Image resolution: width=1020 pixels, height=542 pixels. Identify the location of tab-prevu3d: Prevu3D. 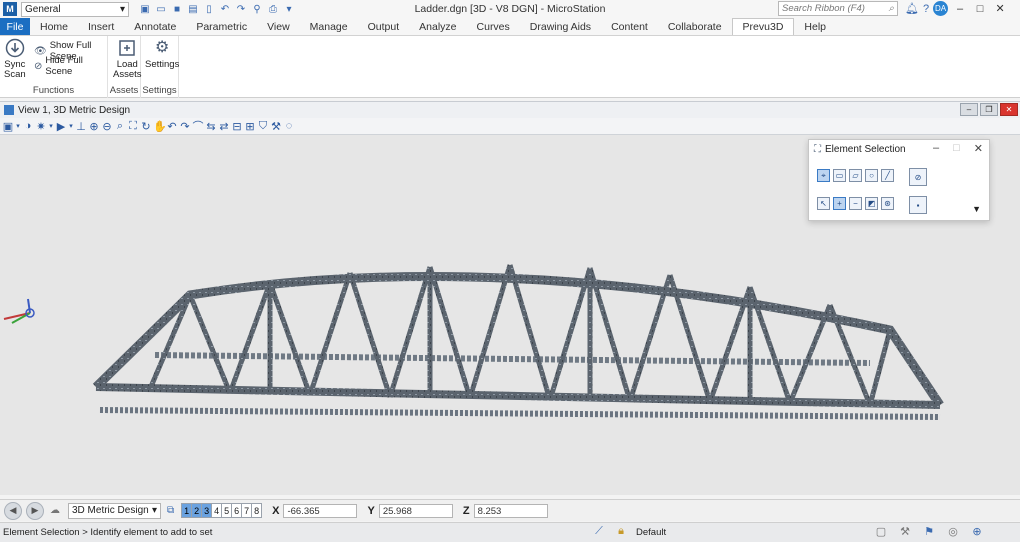
(763, 26).